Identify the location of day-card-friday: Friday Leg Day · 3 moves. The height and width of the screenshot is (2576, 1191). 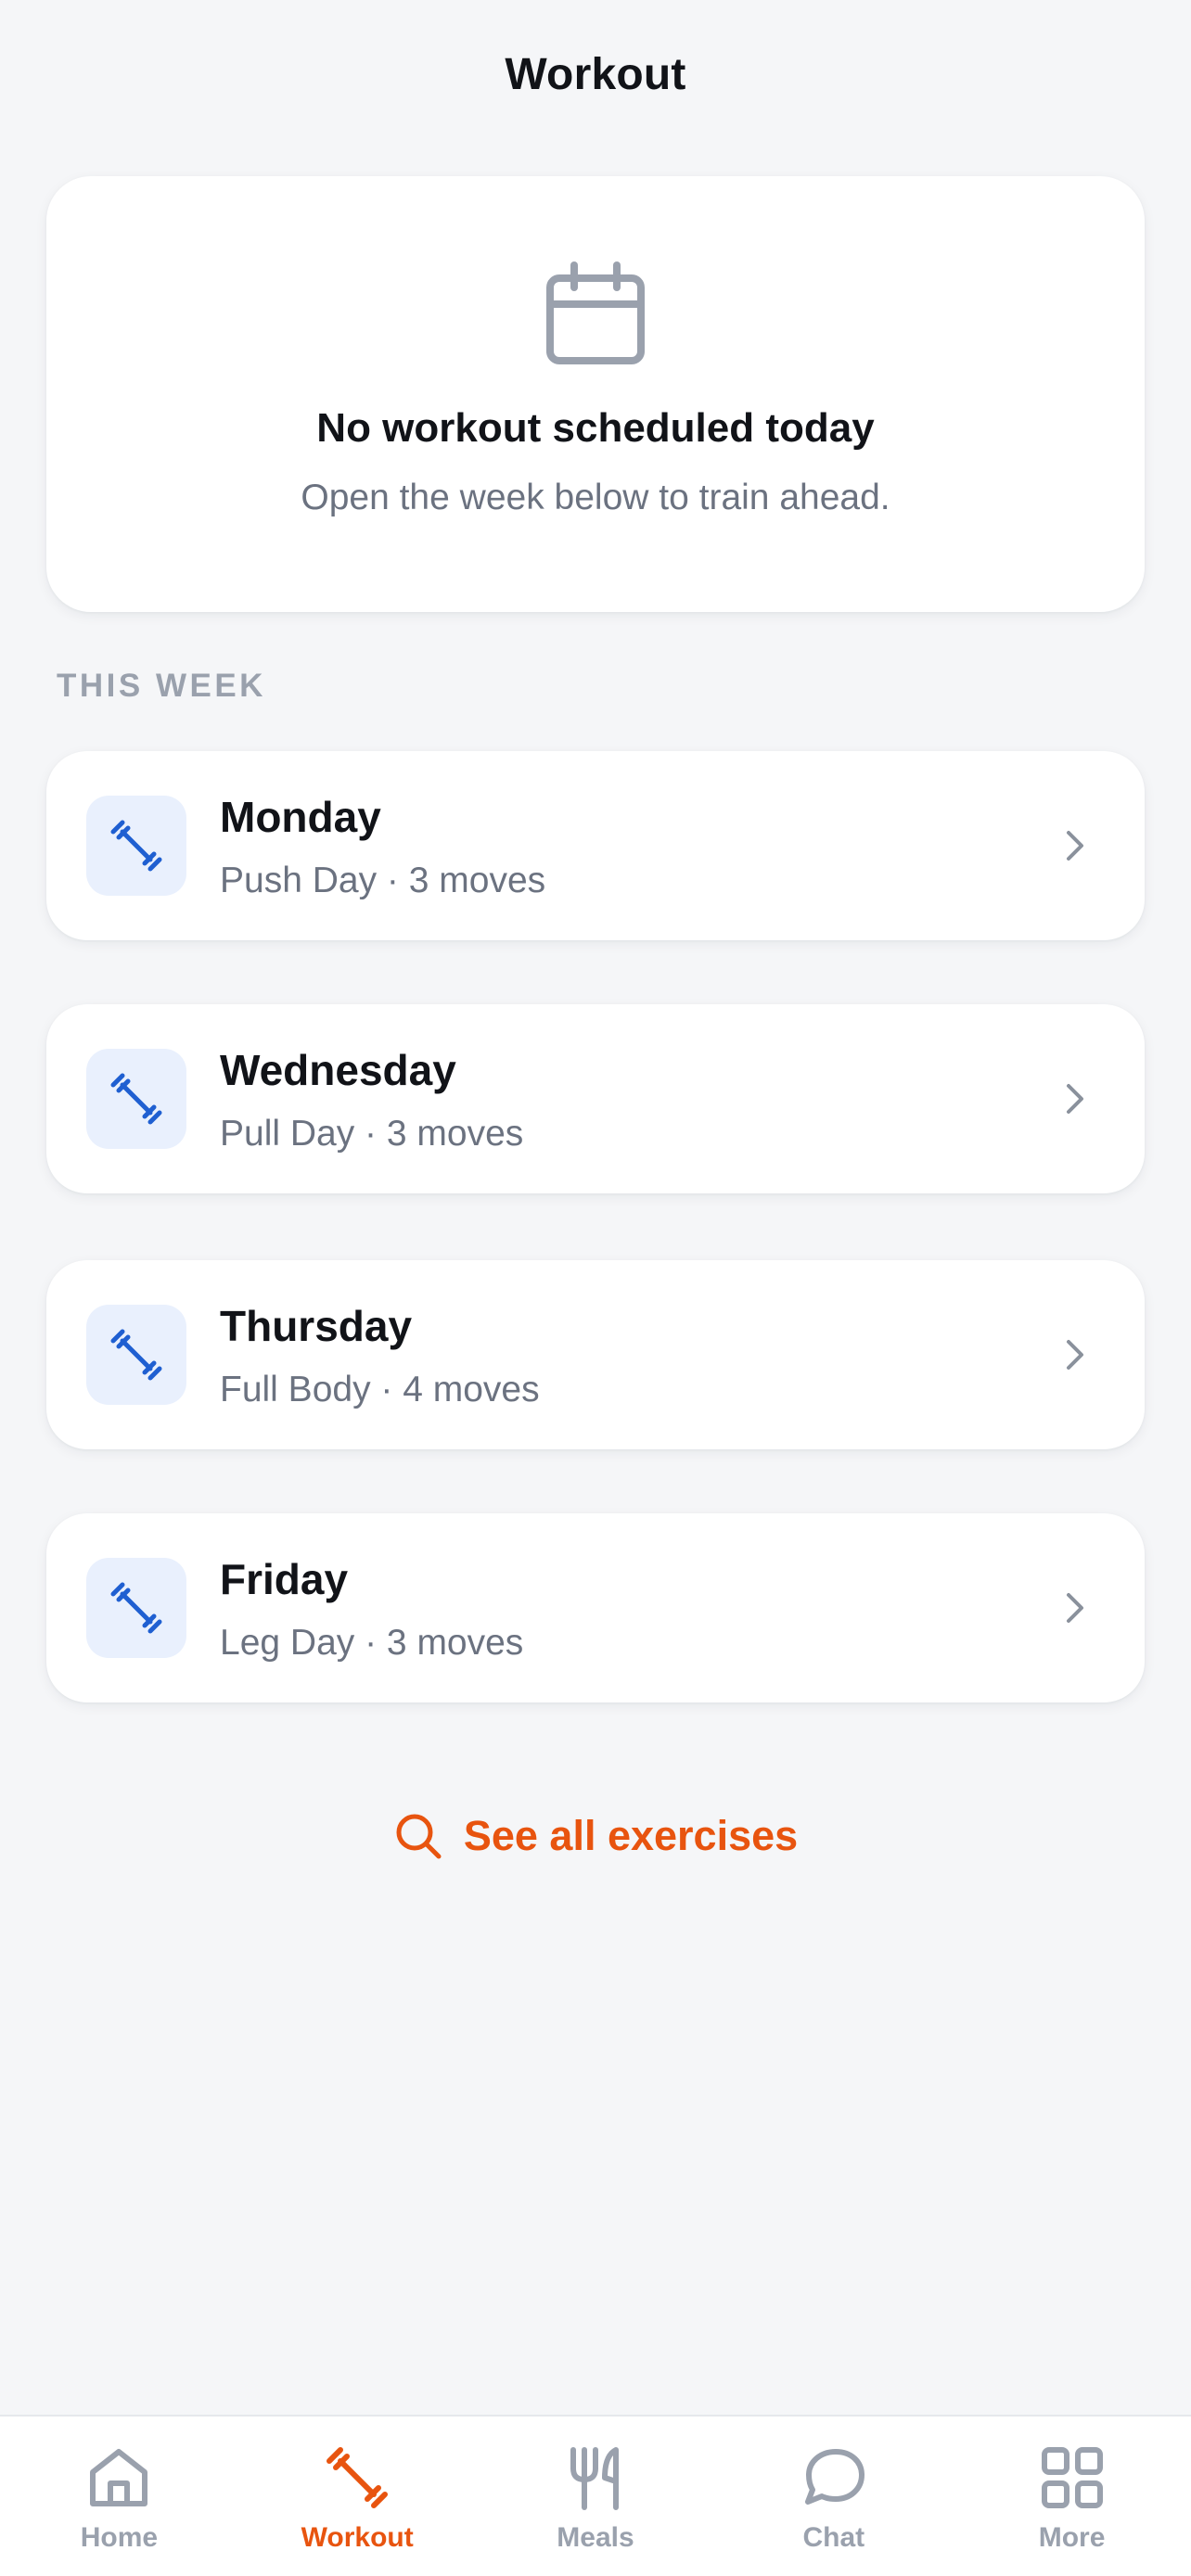
(595, 1607).